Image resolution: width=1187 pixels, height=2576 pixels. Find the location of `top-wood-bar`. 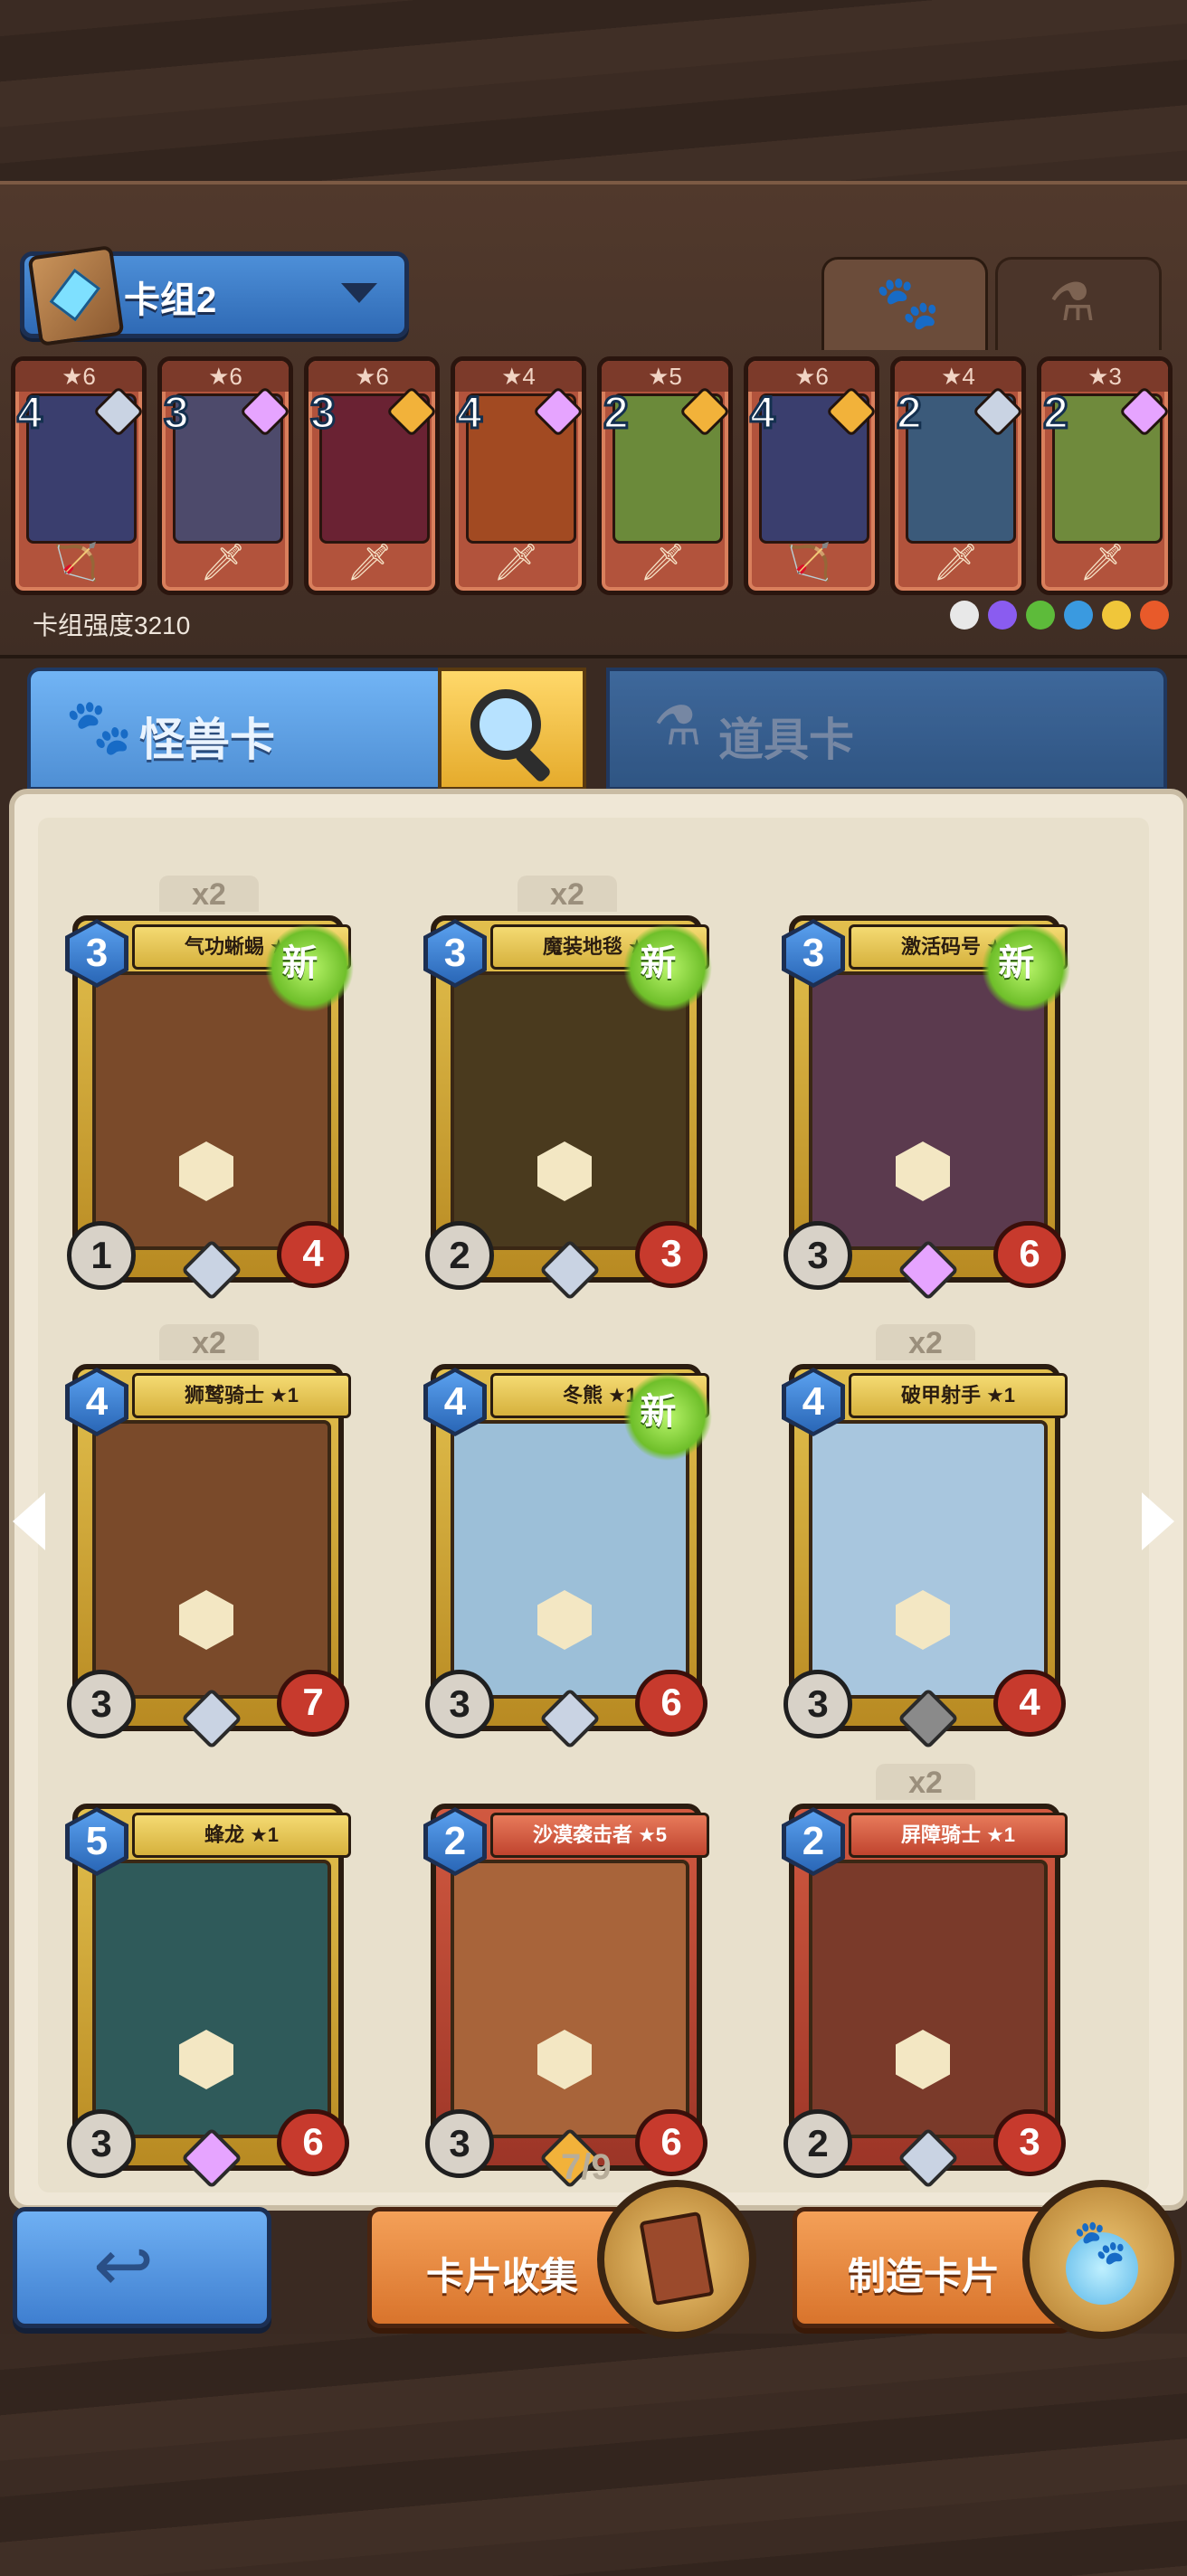

top-wood-bar is located at coordinates (593, 90).